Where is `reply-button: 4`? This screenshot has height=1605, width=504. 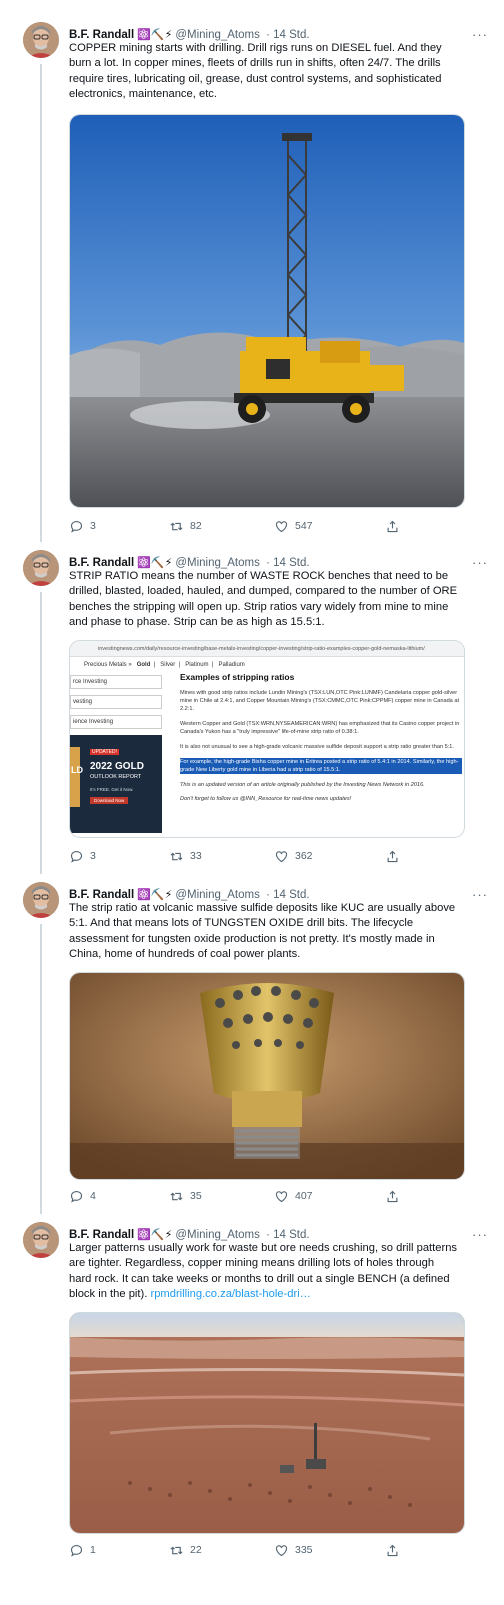 reply-button: 4 is located at coordinates (82, 1196).